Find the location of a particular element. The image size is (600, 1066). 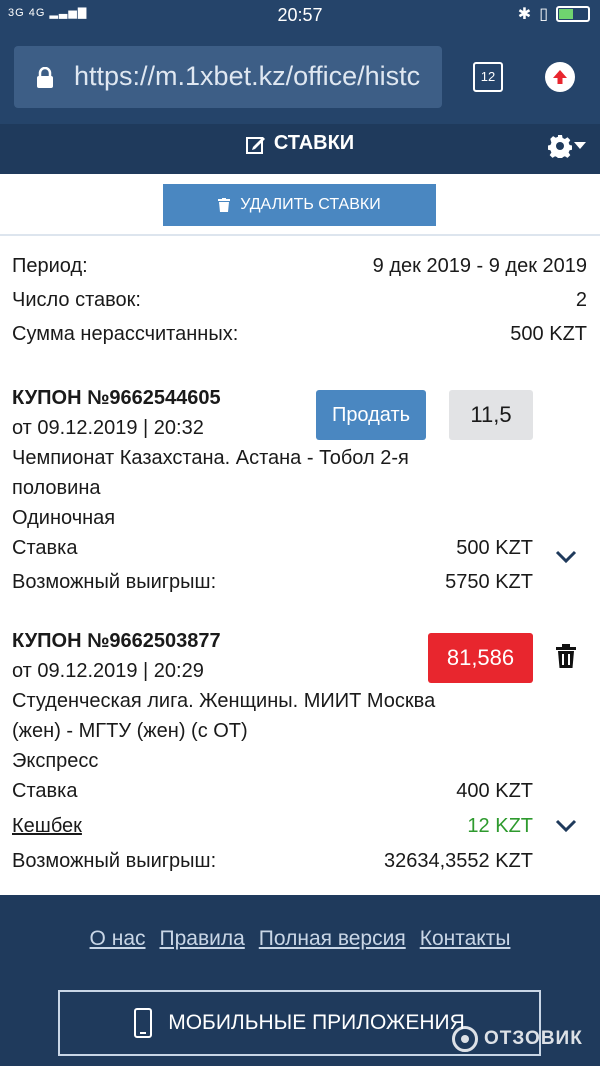

lock-icon is located at coordinates (45, 77).